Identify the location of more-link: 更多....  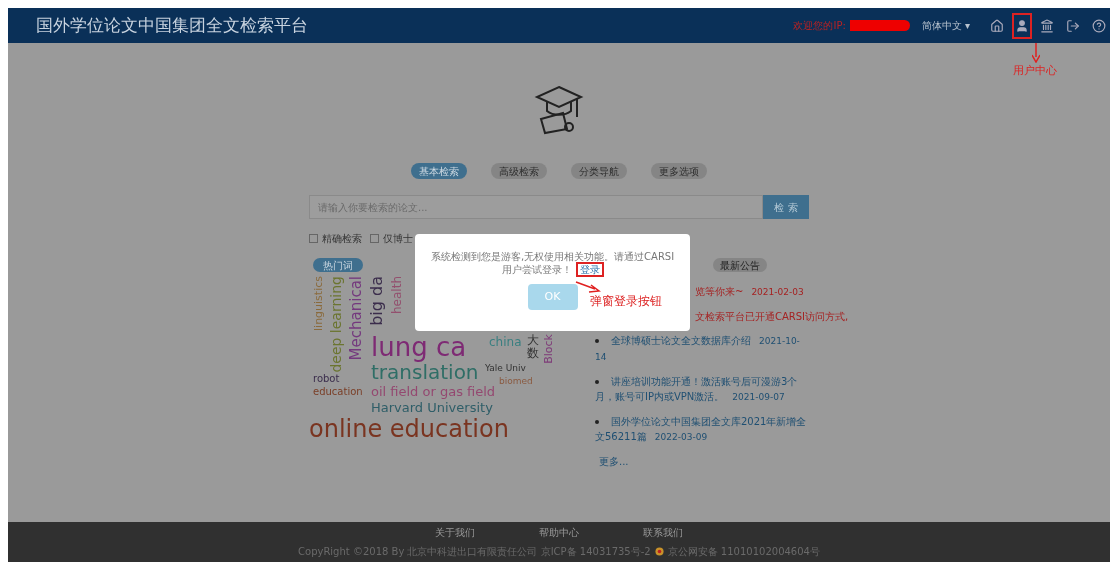
(700, 461).